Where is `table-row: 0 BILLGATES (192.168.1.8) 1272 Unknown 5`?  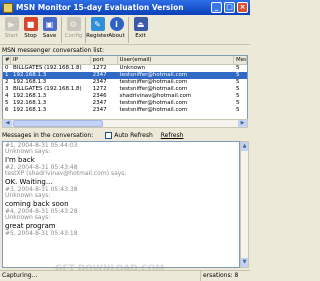 table-row: 0 BILLGATES (192.168.1.8) 1272 Unknown 5 is located at coordinates (125, 68).